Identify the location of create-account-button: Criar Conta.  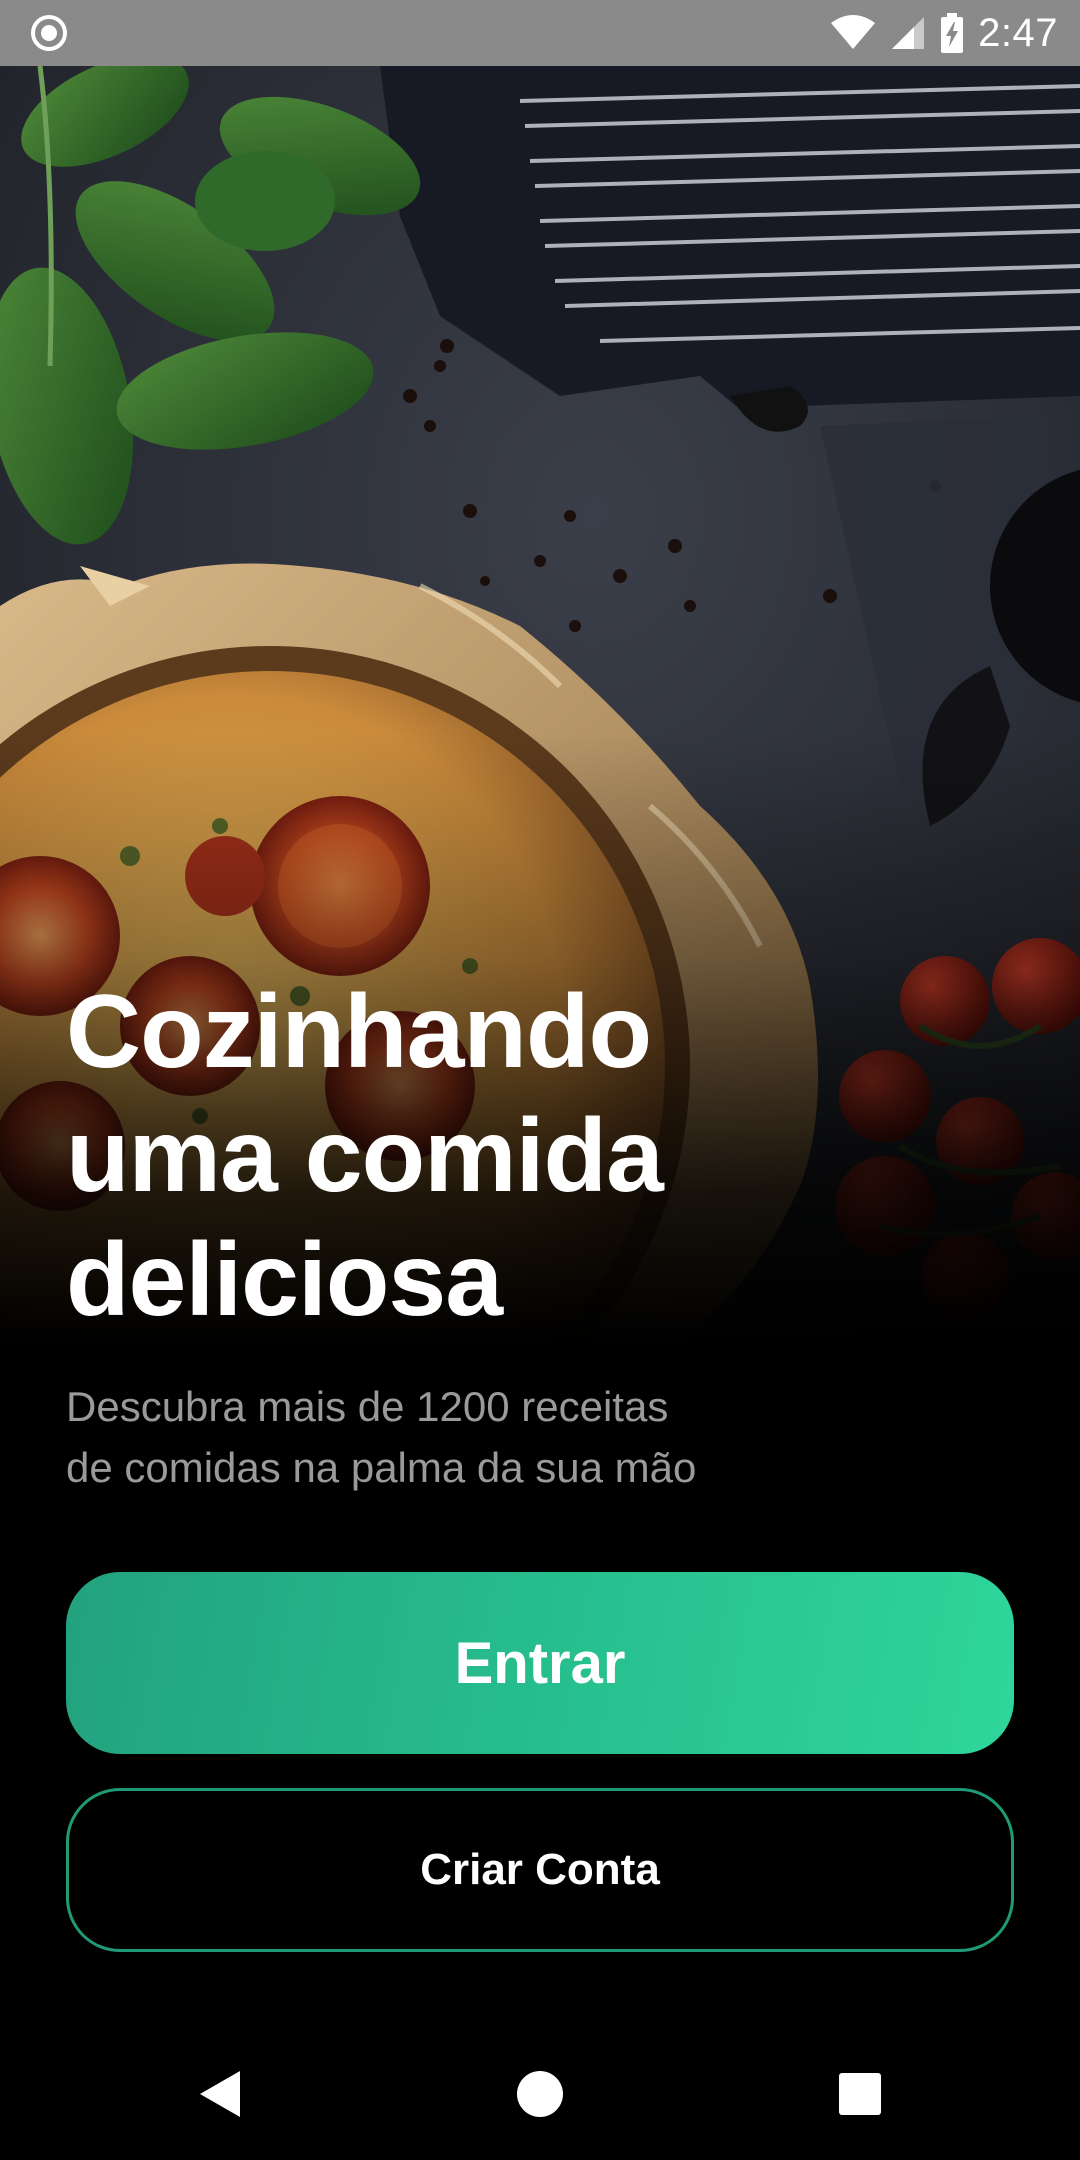
(540, 1870).